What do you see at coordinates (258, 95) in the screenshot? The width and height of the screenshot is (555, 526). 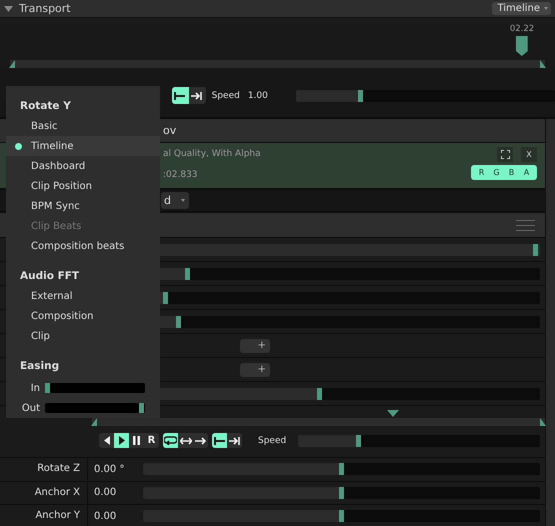 I see `speed-value: 1.00` at bounding box center [258, 95].